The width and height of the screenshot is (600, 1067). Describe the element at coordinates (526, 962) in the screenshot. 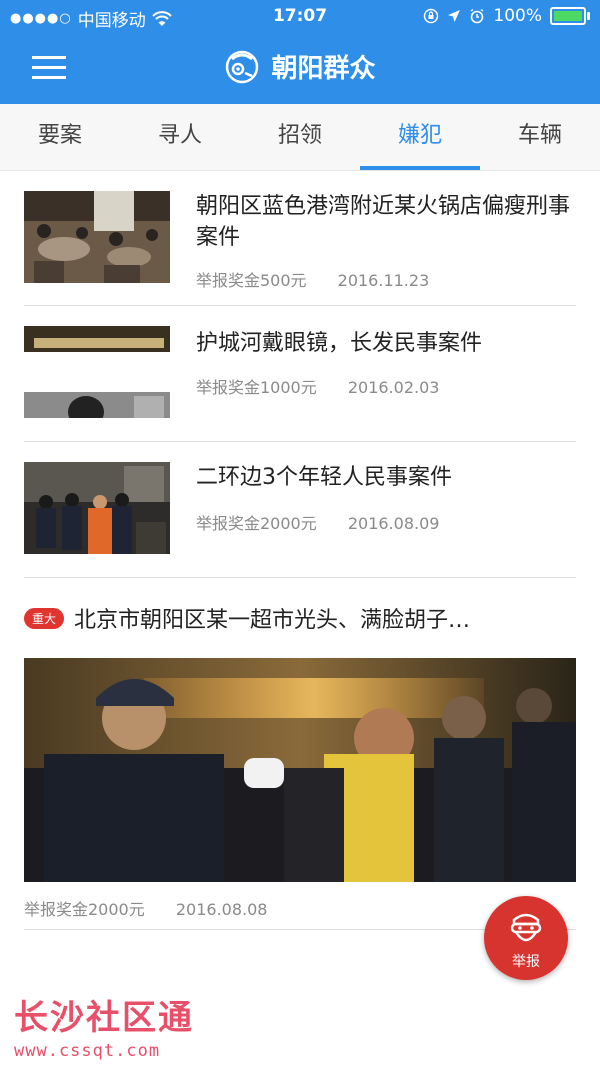

I see `report-button-label: 举报` at that location.